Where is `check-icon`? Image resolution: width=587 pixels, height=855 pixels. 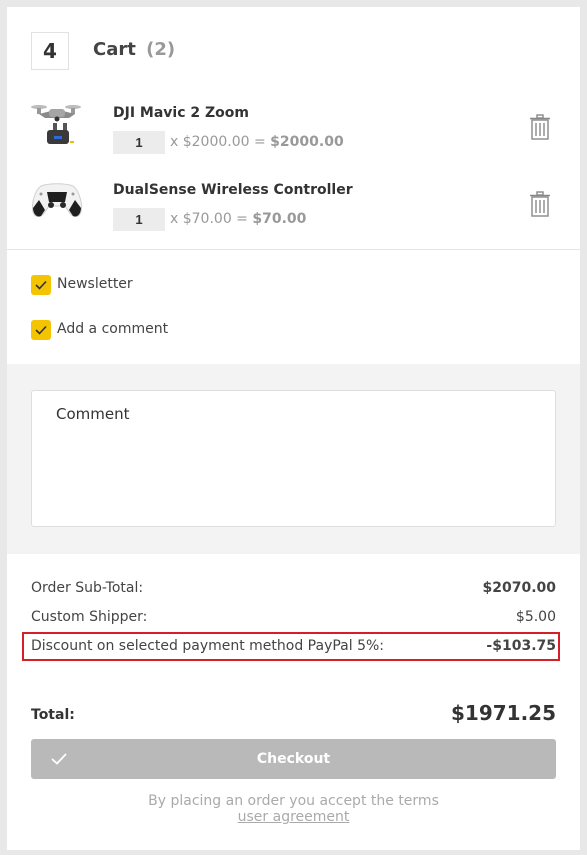
check-icon is located at coordinates (59, 761).